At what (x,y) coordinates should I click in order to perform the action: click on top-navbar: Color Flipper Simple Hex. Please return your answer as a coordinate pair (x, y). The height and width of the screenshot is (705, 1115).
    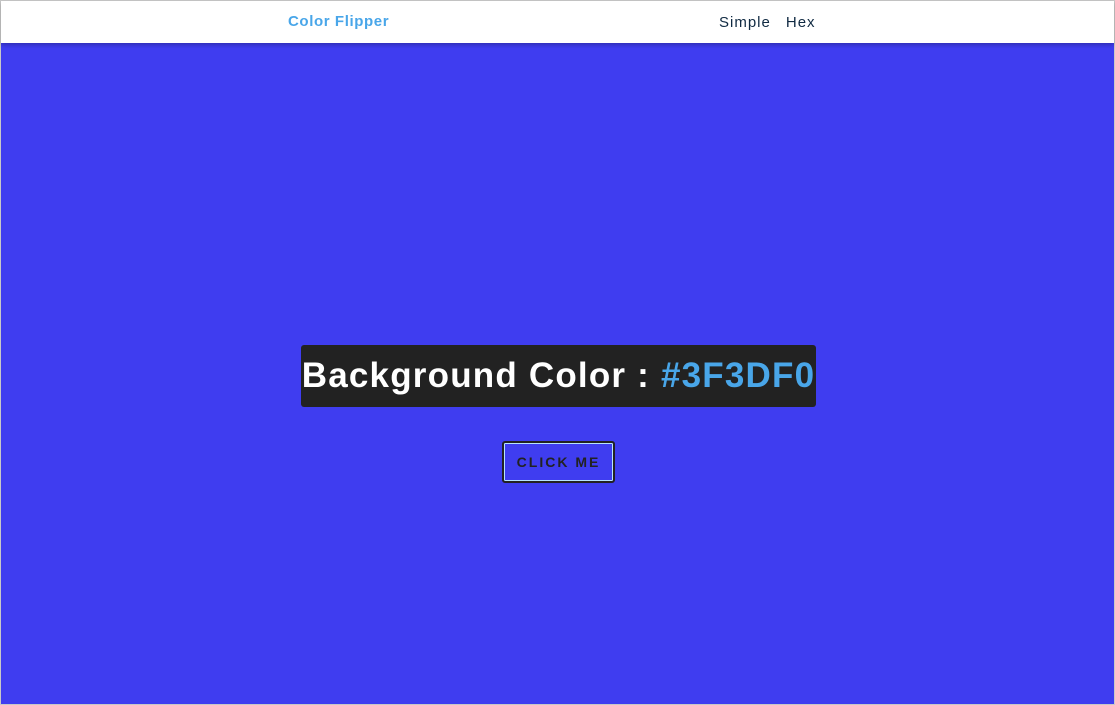
    Looking at the image, I should click on (557, 22).